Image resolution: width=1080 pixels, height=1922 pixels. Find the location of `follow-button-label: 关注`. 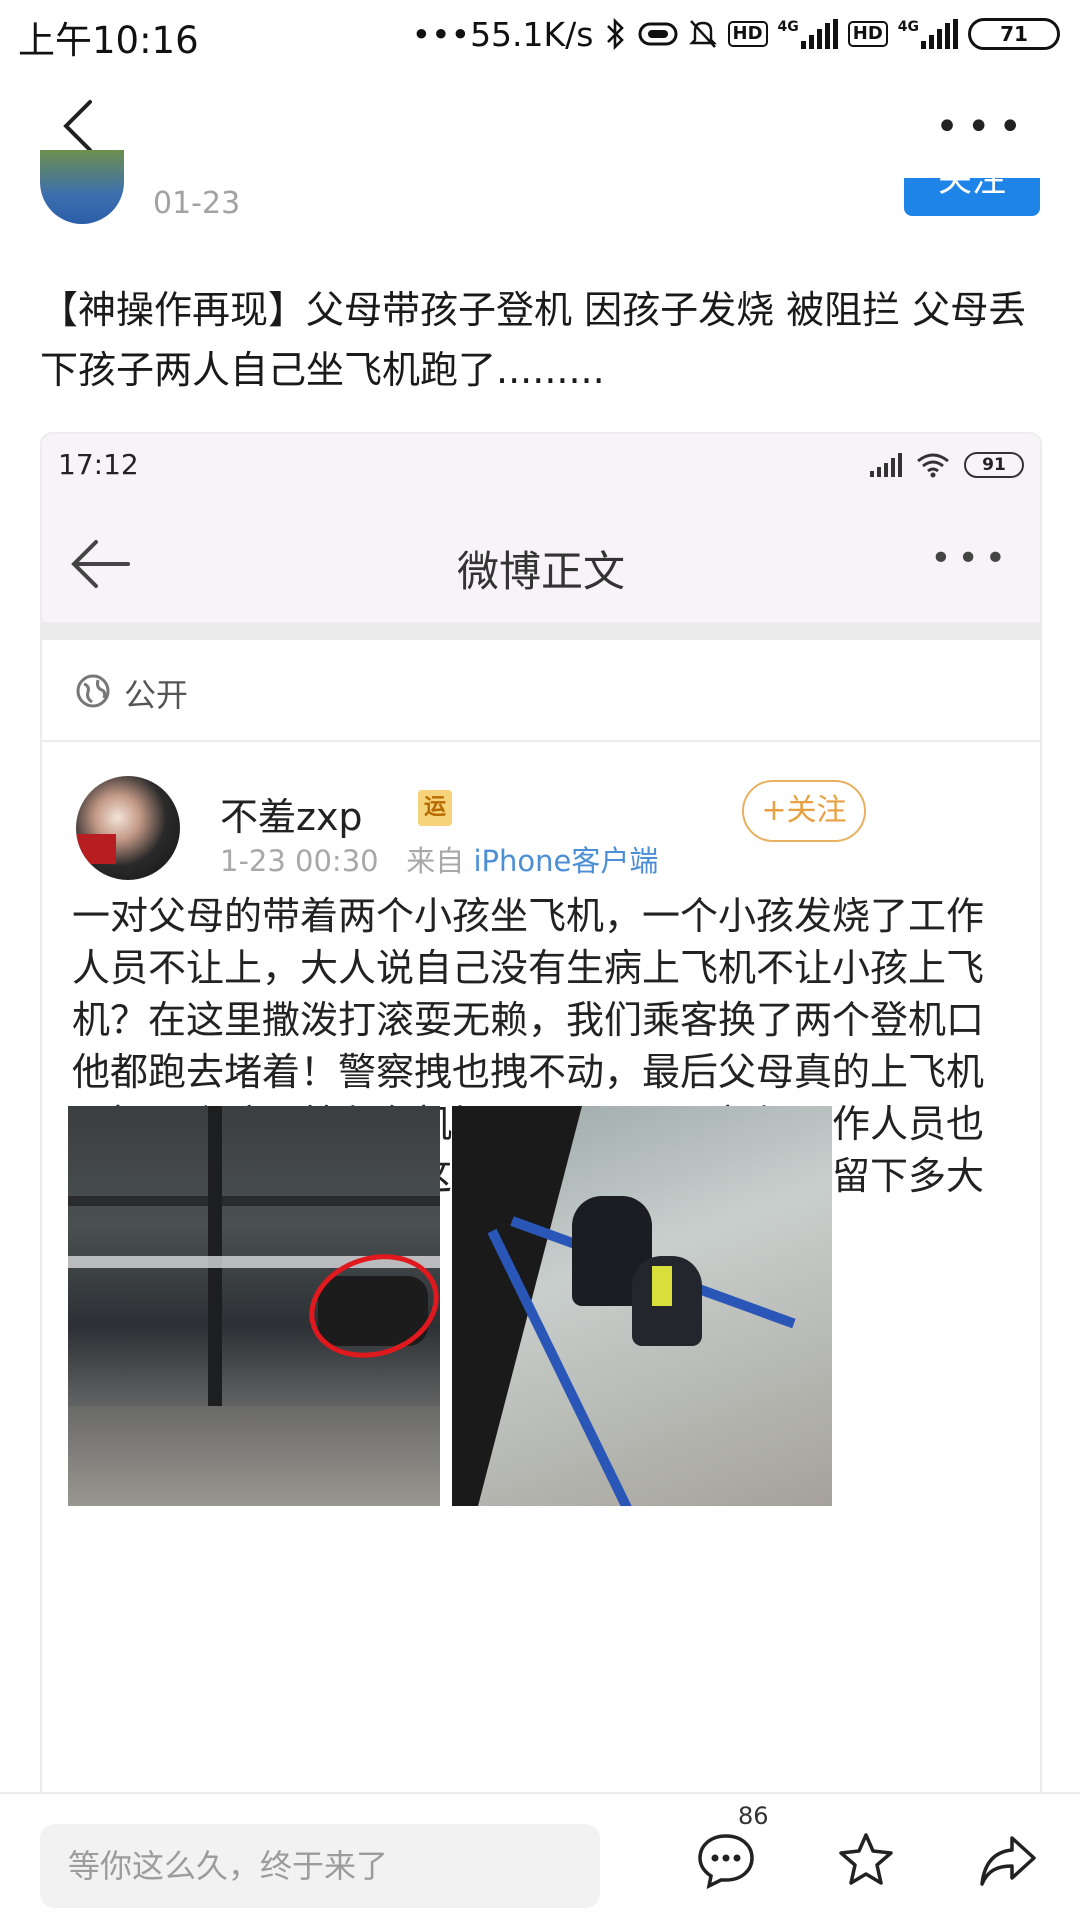

follow-button-label: 关注 is located at coordinates (972, 189).